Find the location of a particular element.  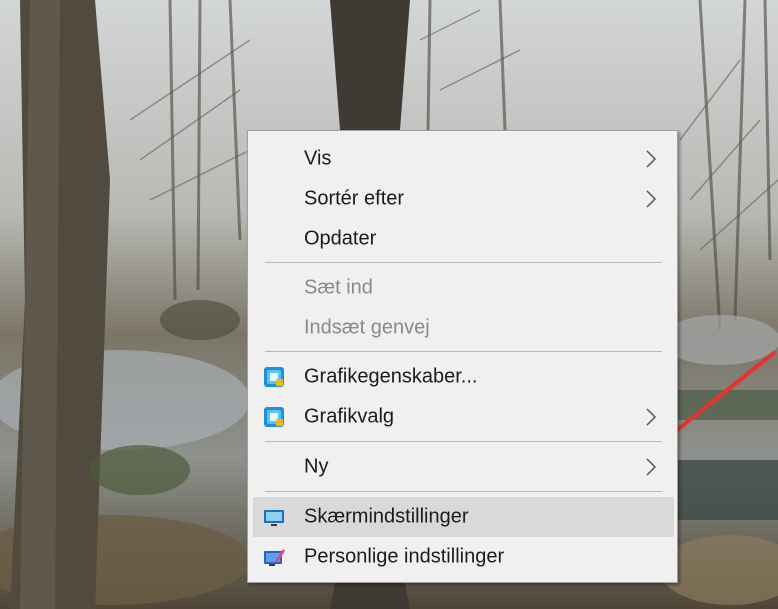

menu-item-saet-ind: Sæt ind is located at coordinates (463, 288).